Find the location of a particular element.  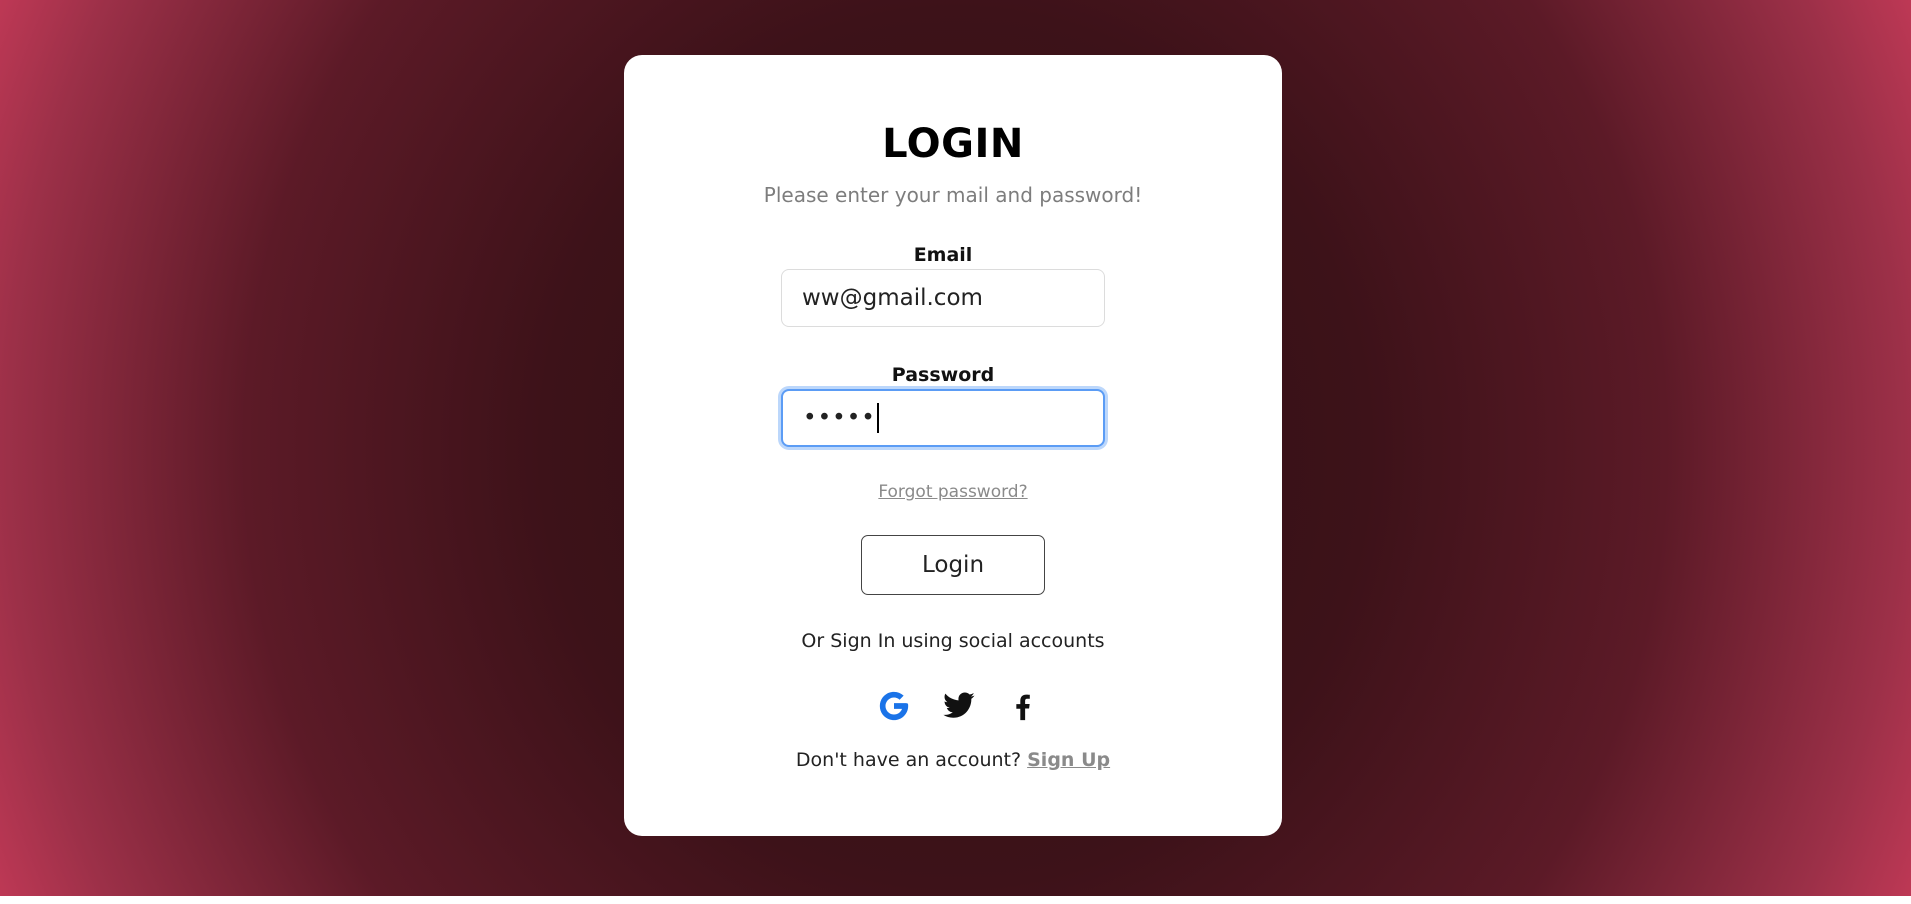

text-caret is located at coordinates (877, 418).